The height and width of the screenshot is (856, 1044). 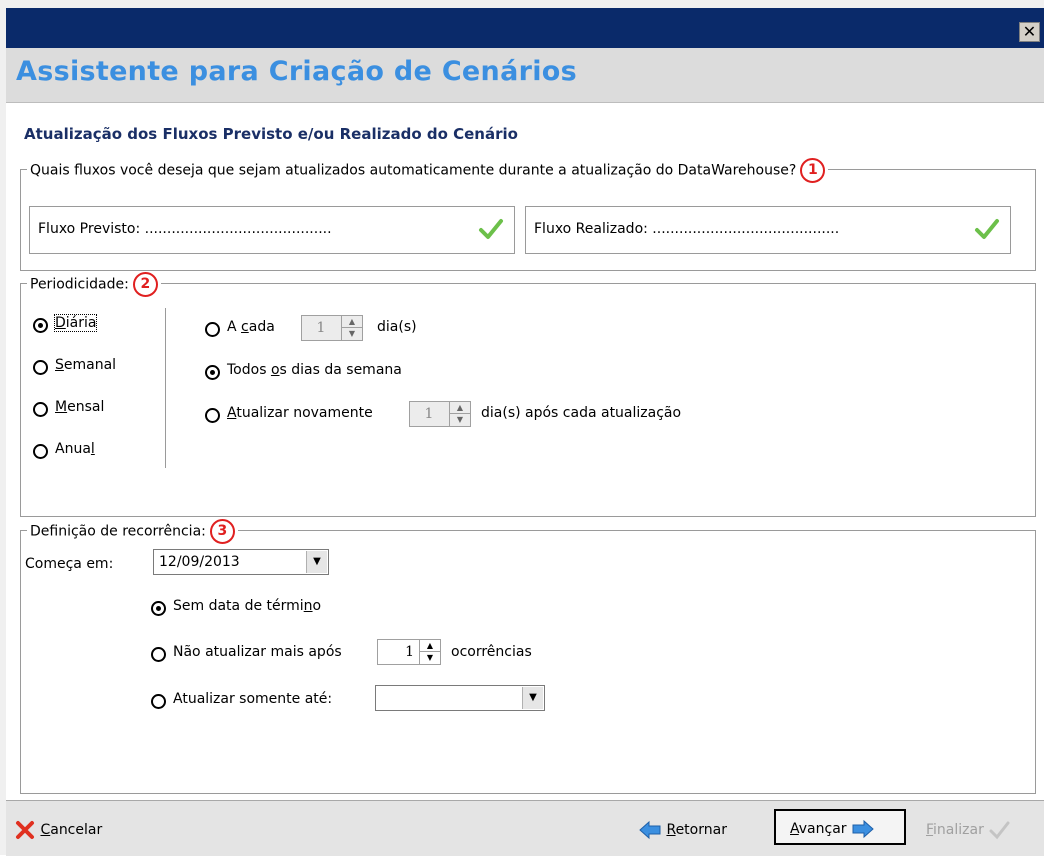 I want to click on step-badge-1: 1, so click(x=813, y=170).